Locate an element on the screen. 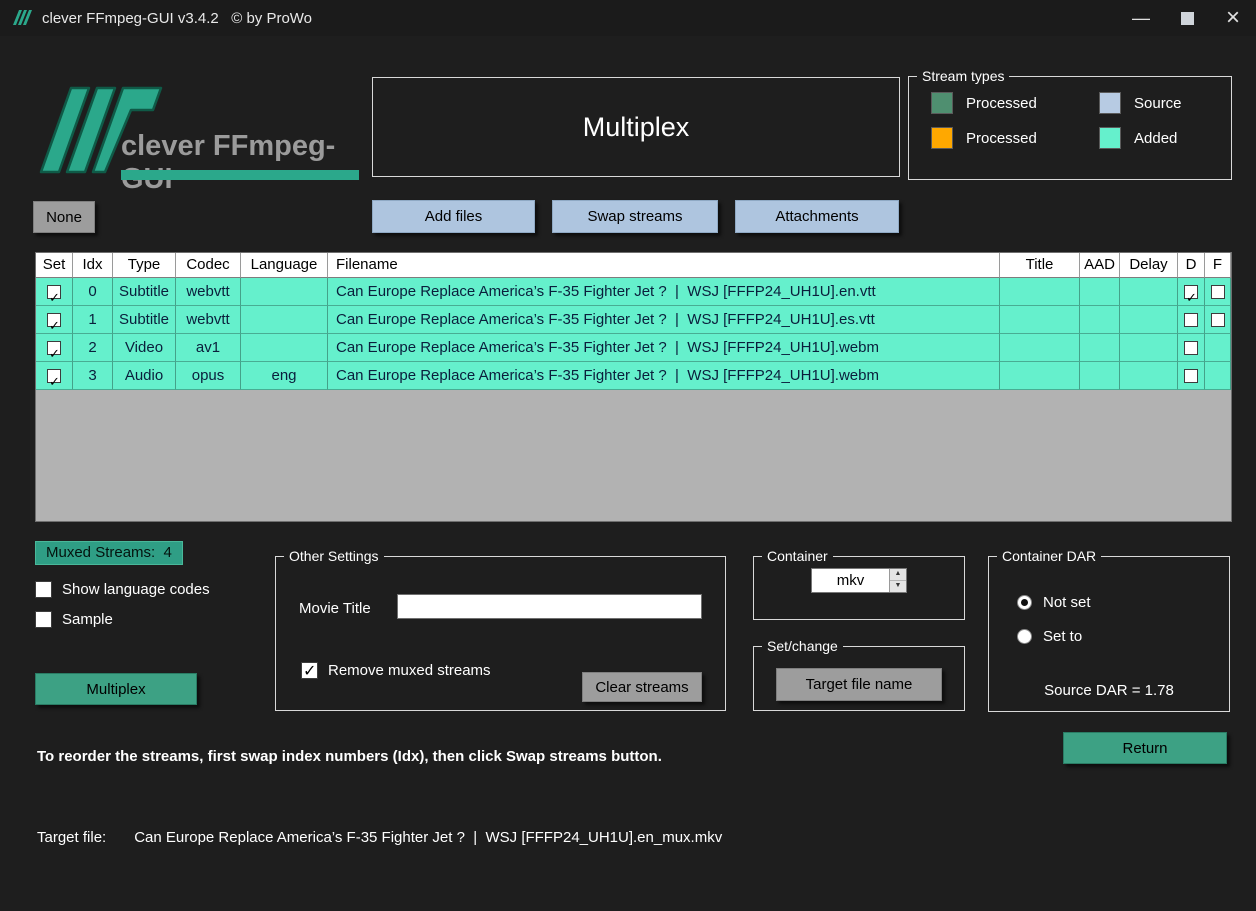 The image size is (1256, 911). cell-idx: 0 is located at coordinates (93, 292).